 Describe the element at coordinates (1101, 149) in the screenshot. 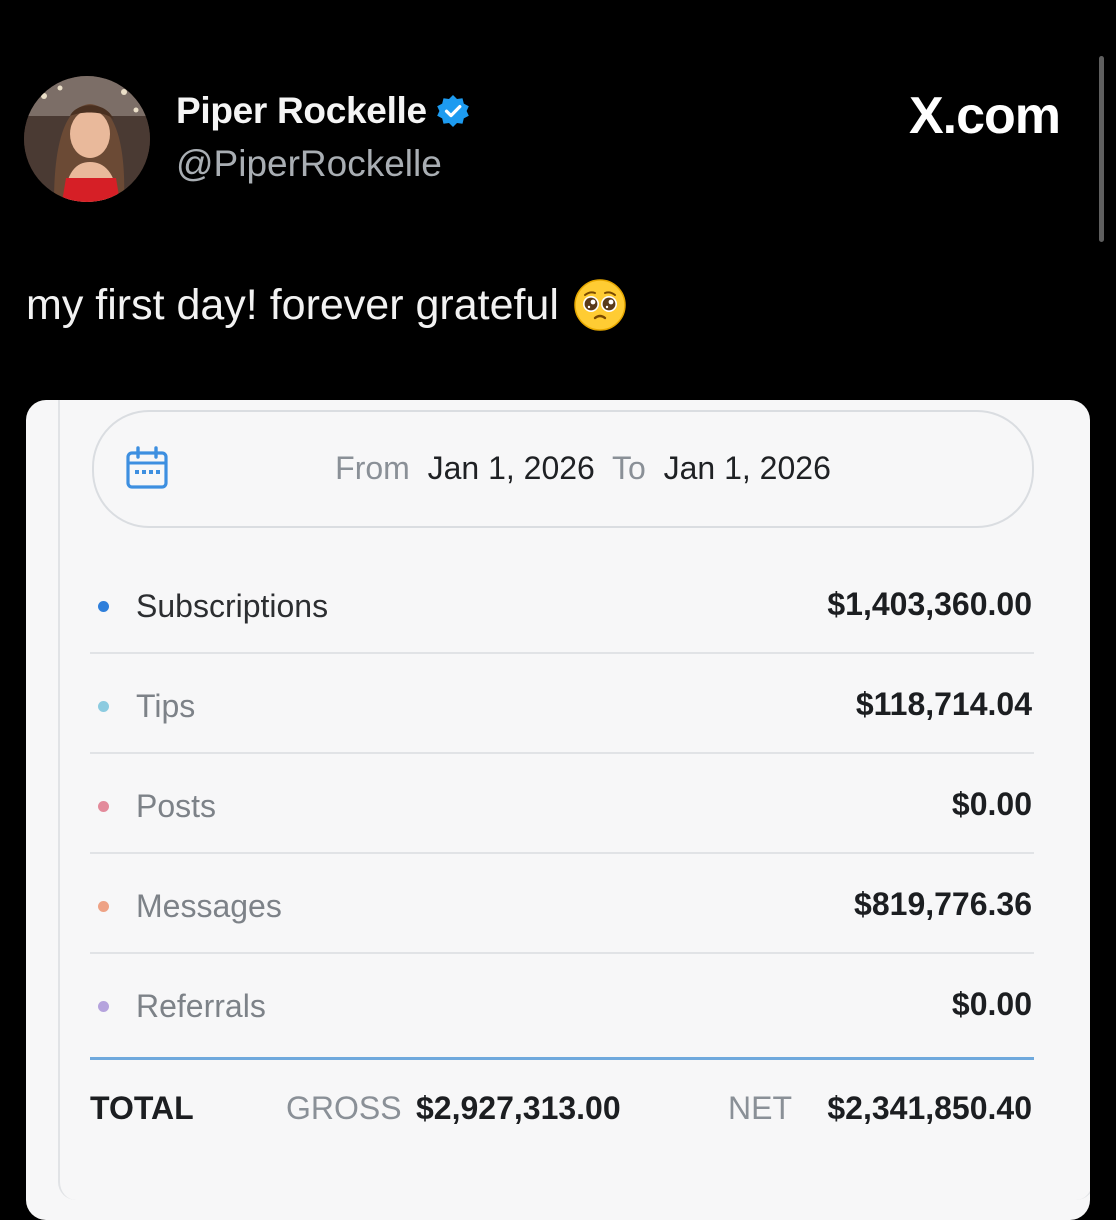

I see `scrollbar-thumb` at that location.